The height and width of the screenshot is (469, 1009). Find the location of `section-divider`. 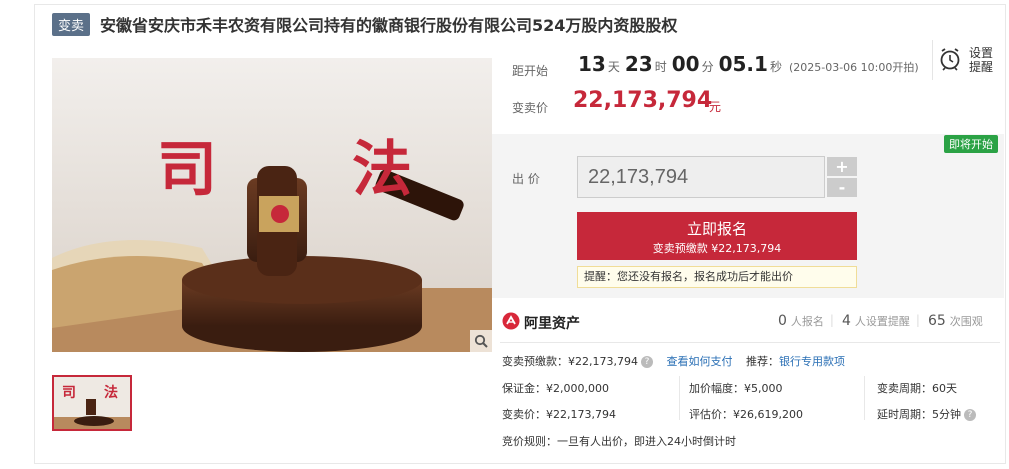

section-divider is located at coordinates (750, 342).